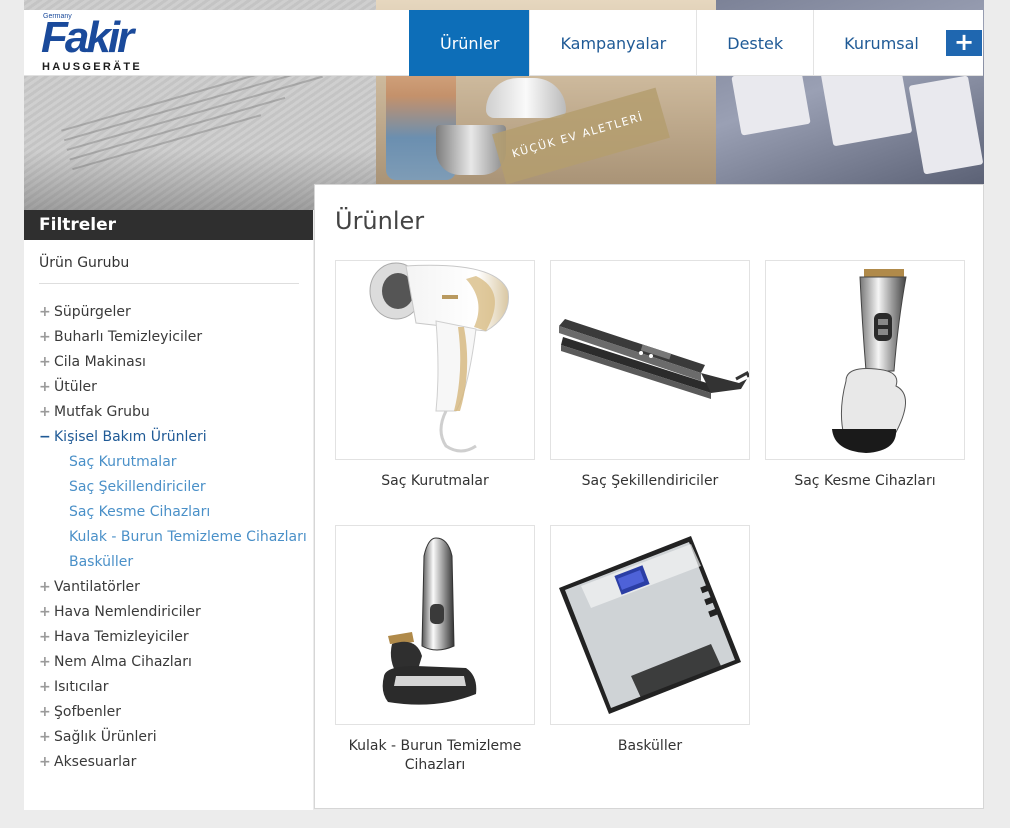  I want to click on subfilter-sac-kesme: Saç Kesme Cihazları, so click(168, 511).